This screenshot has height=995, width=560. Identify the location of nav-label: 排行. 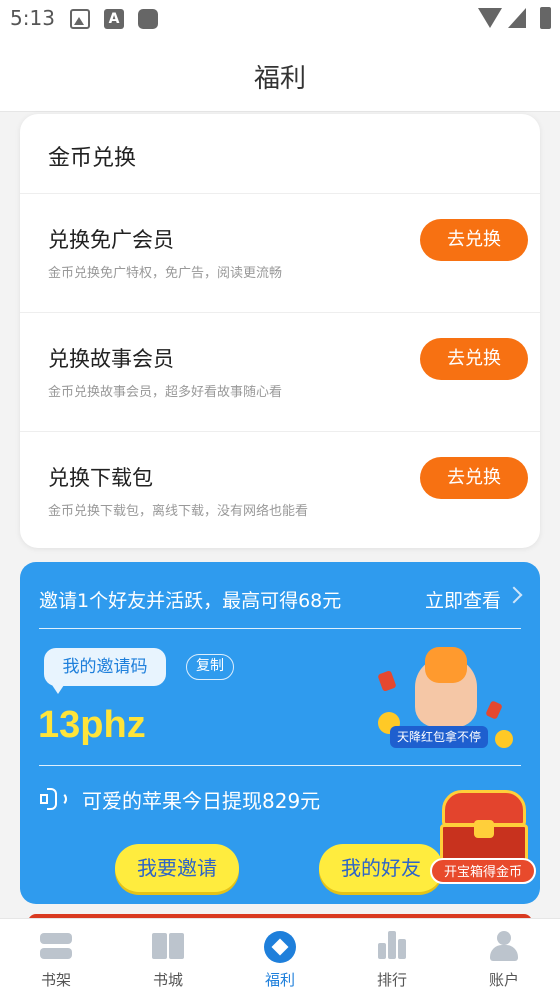
(391, 980).